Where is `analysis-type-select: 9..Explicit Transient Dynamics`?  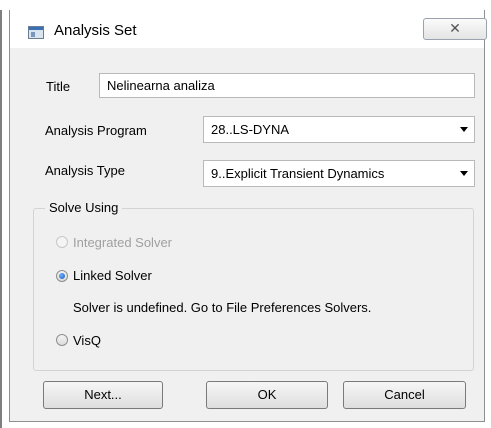 analysis-type-select: 9..Explicit Transient Dynamics is located at coordinates (339, 173).